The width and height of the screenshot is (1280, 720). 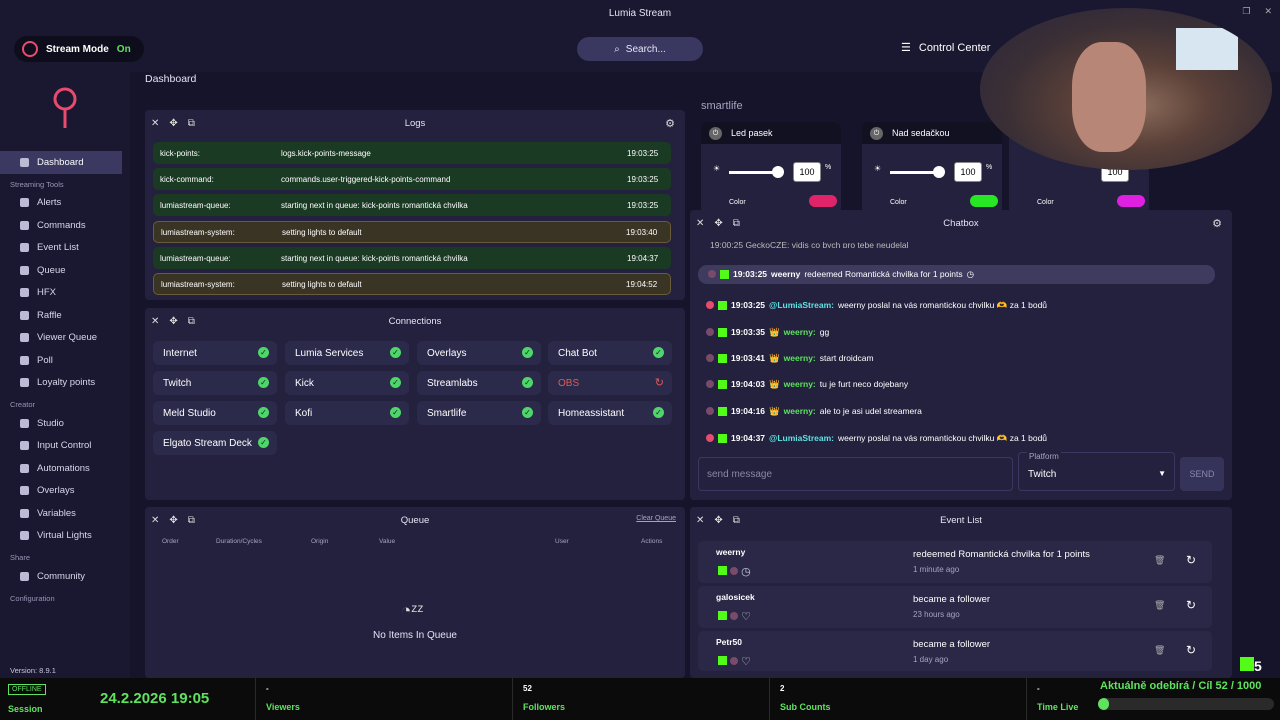 What do you see at coordinates (479, 413) in the screenshot?
I see `connection-smartlife: Smartlife ✓` at bounding box center [479, 413].